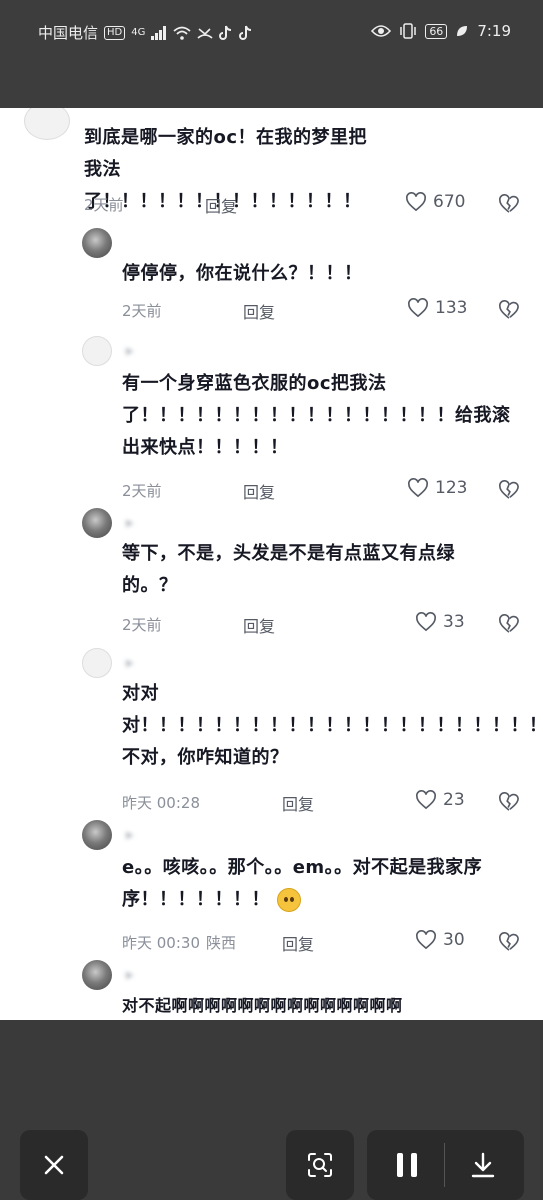  I want to click on media-controls, so click(445, 1165).